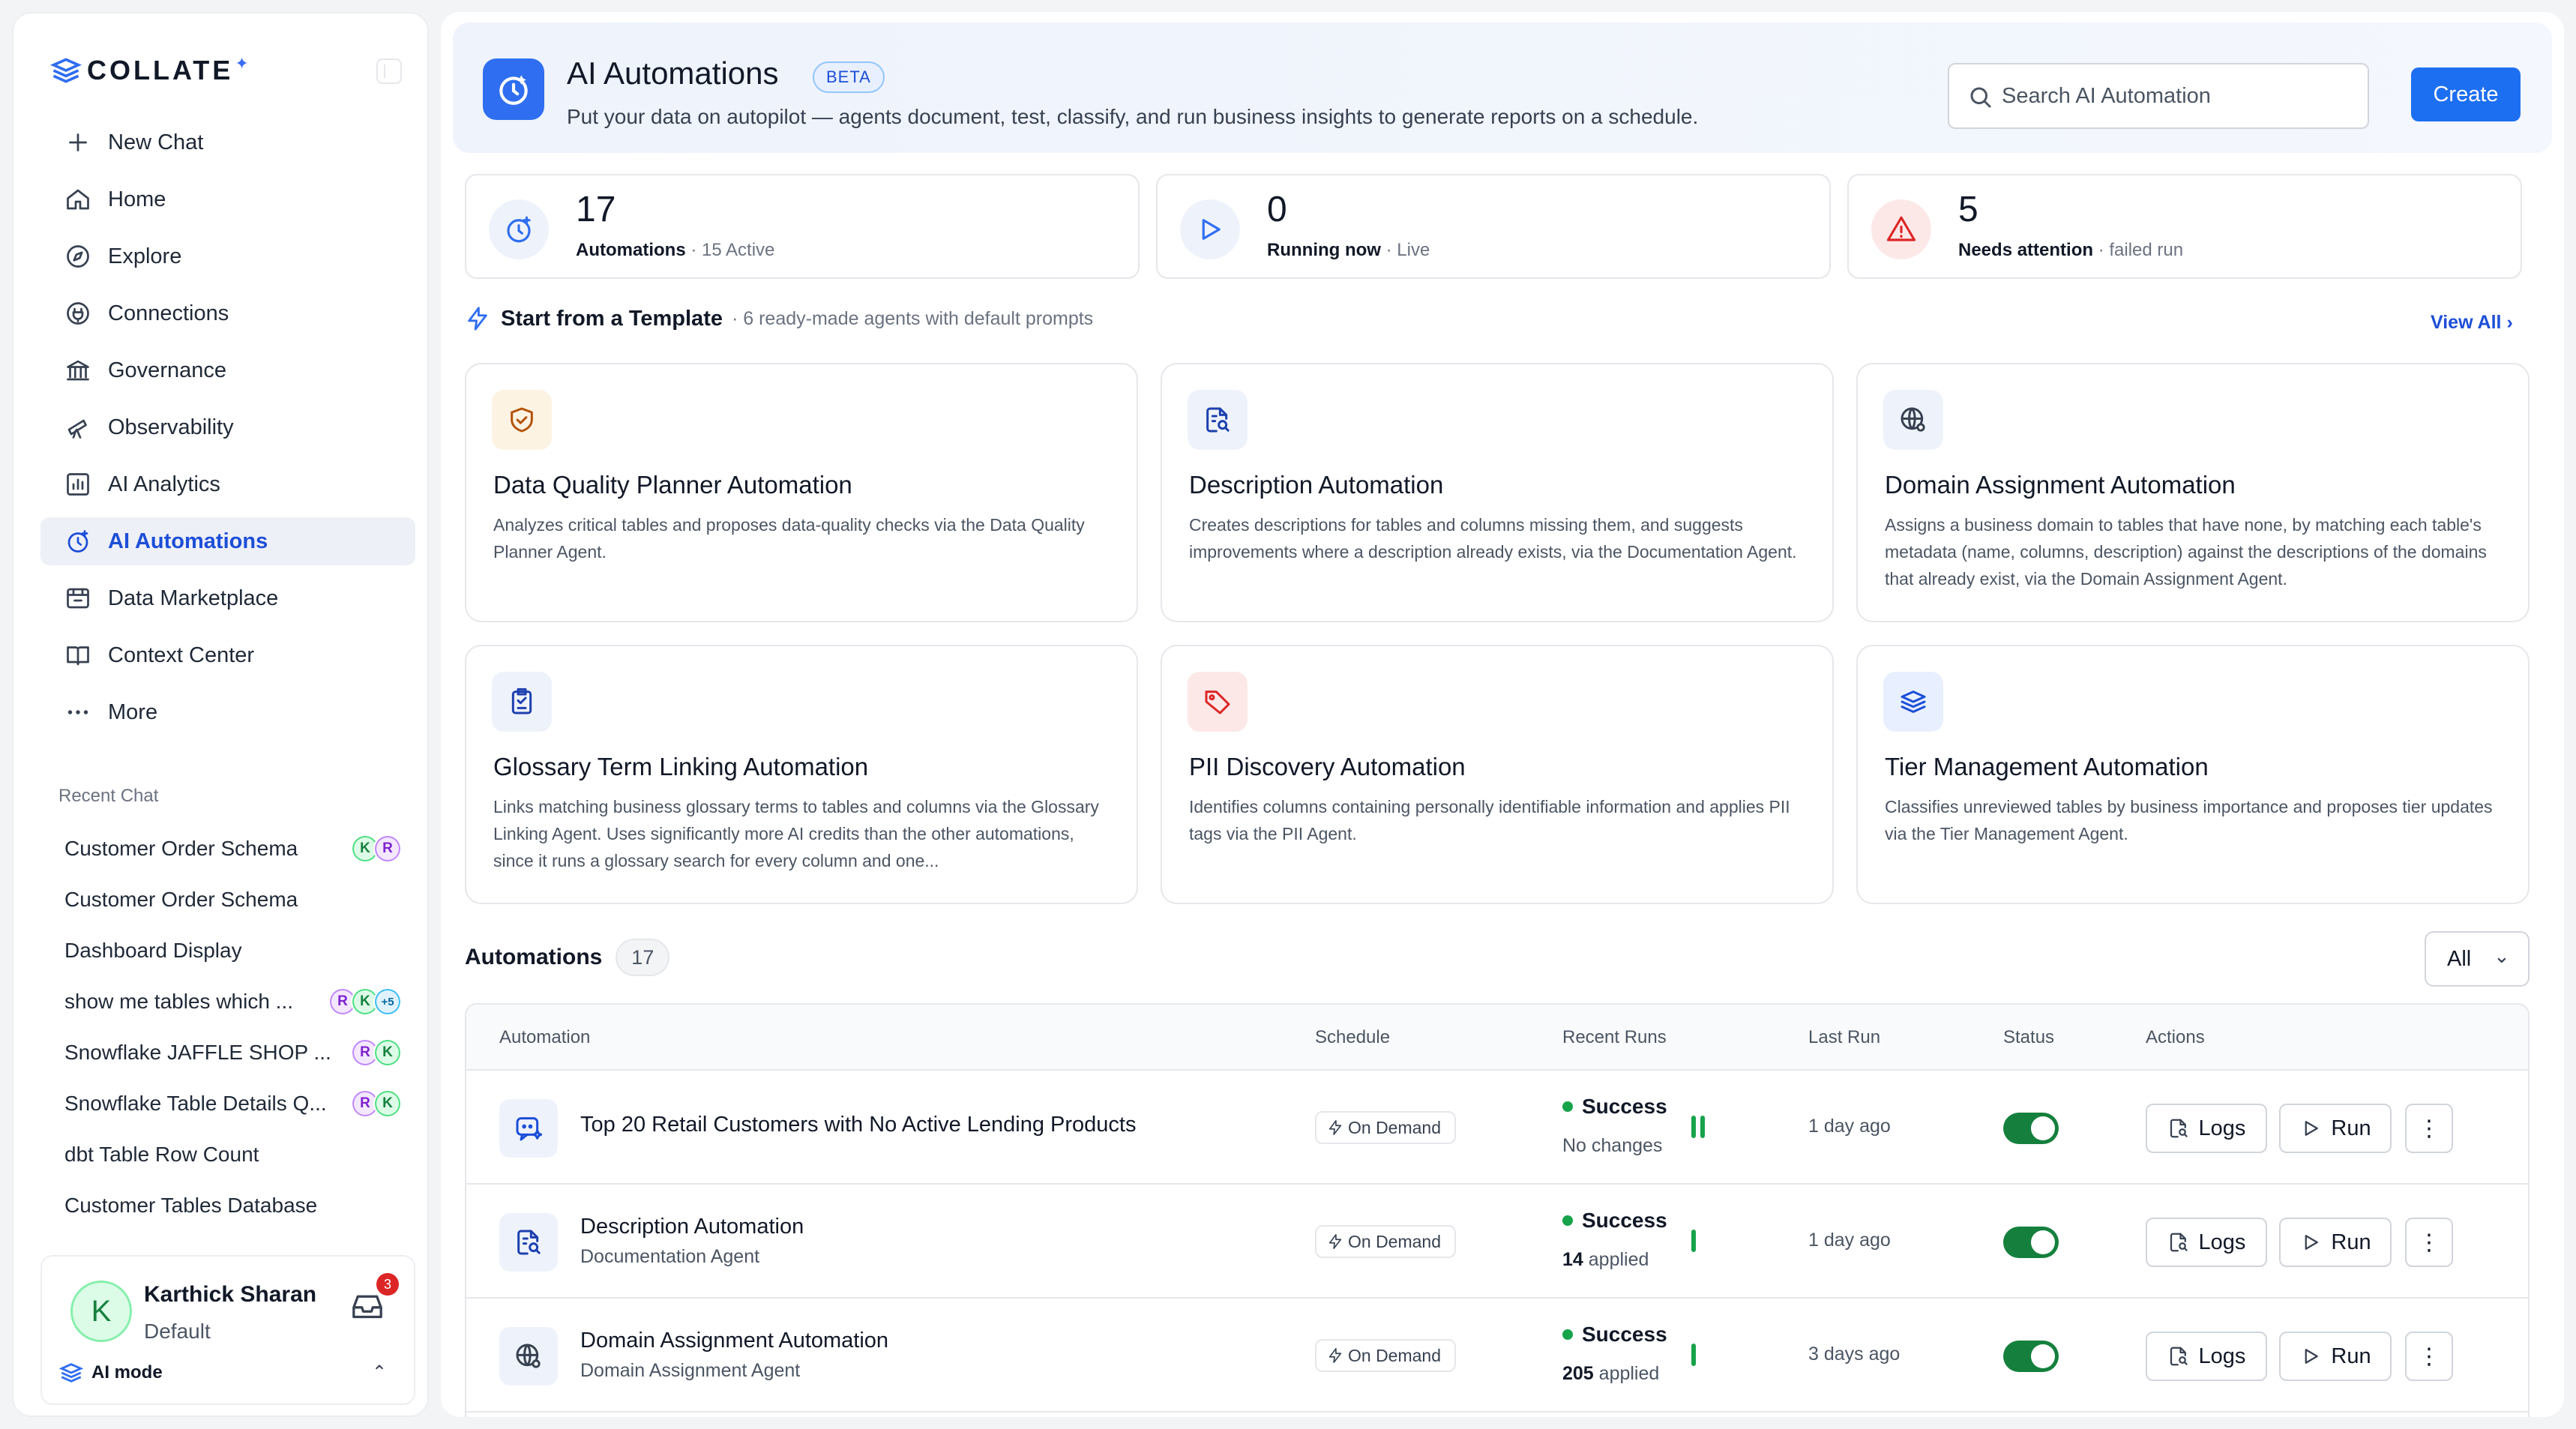 The image size is (2576, 1429). What do you see at coordinates (78, 598) in the screenshot?
I see `store-icon` at bounding box center [78, 598].